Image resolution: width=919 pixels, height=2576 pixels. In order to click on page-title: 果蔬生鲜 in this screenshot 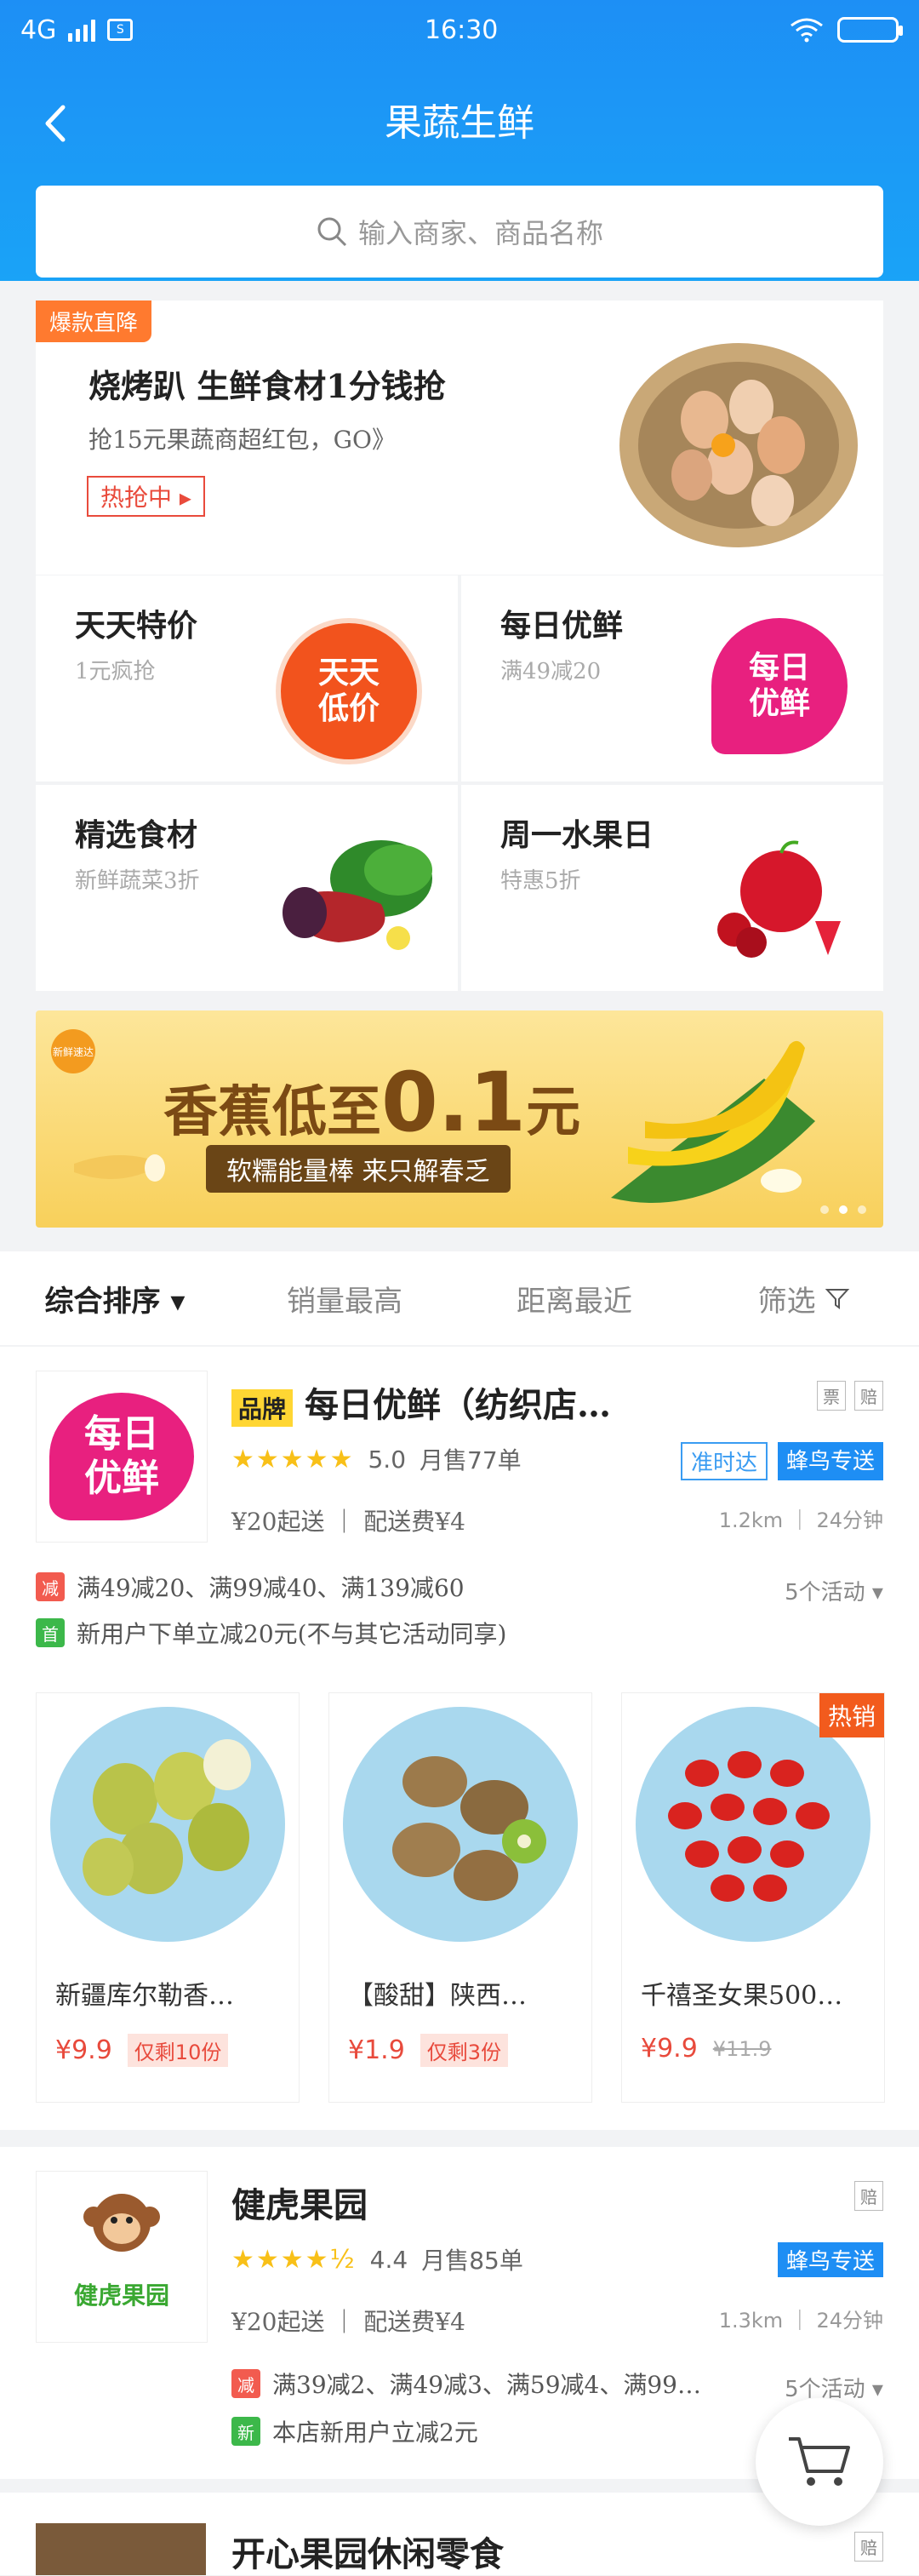, I will do `click(459, 123)`.